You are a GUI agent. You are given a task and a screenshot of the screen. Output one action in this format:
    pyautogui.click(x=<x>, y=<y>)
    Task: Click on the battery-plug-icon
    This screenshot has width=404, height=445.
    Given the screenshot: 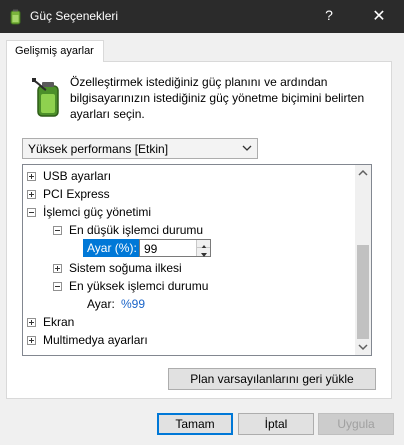 What is the action you would take?
    pyautogui.click(x=15, y=17)
    